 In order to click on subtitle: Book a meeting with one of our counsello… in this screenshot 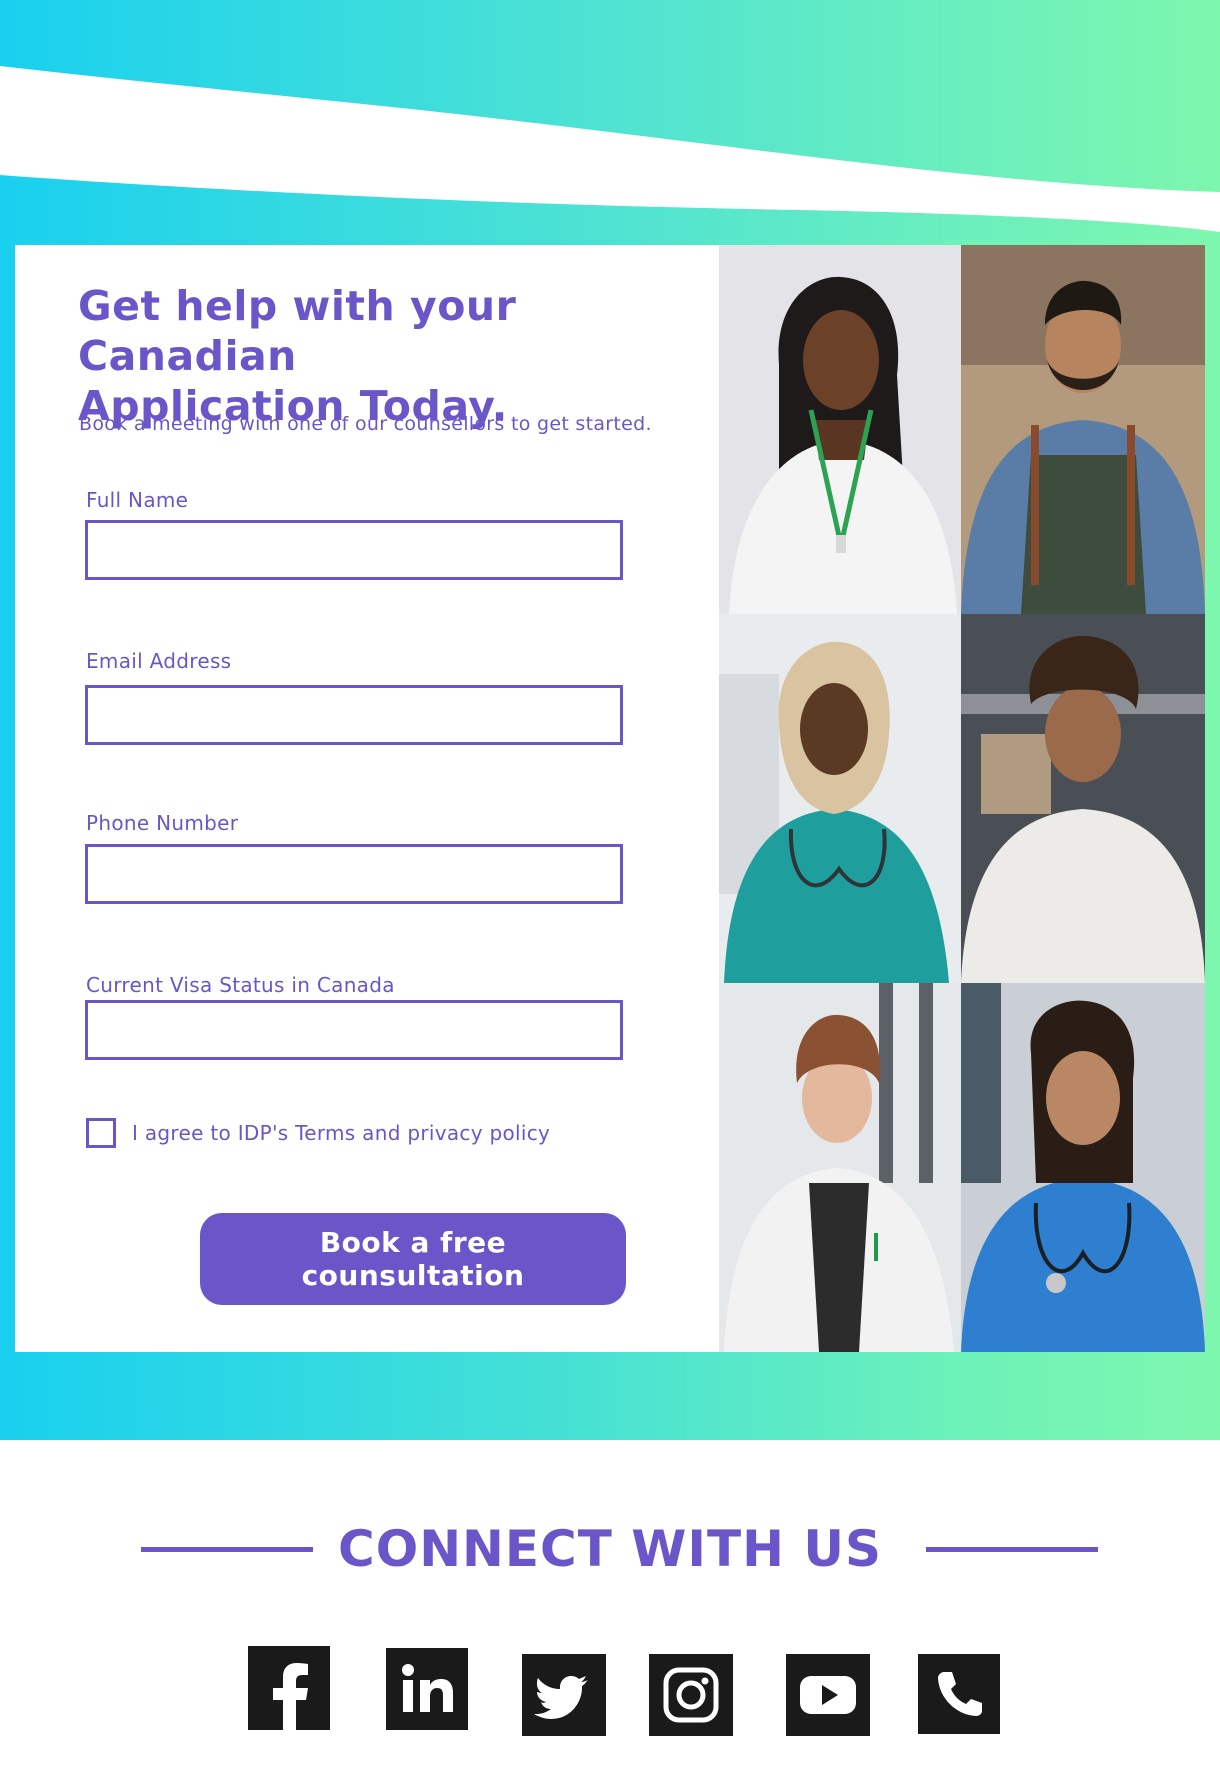, I will do `click(365, 424)`.